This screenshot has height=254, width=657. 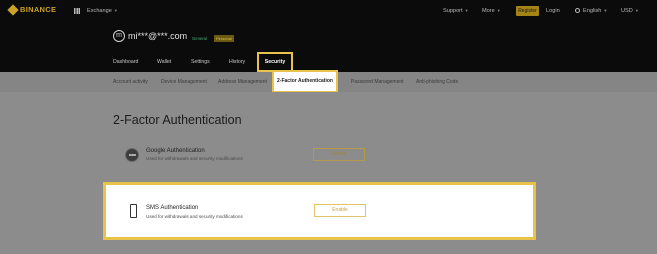 What do you see at coordinates (237, 62) in the screenshot?
I see `tab-history: History` at bounding box center [237, 62].